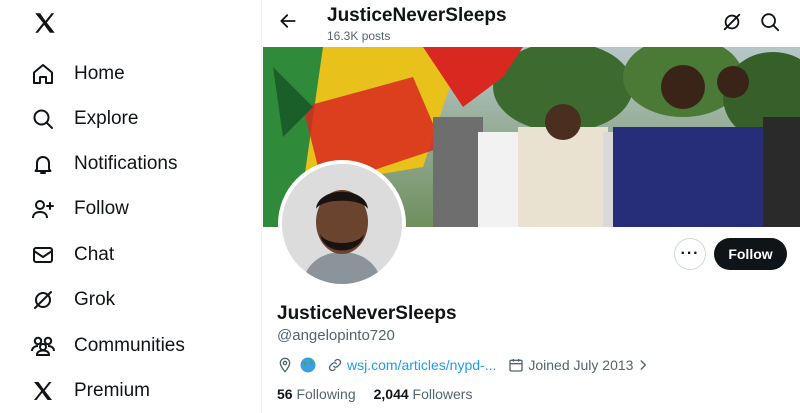 The width and height of the screenshot is (800, 413). What do you see at coordinates (106, 118) in the screenshot?
I see `nav-explore-label: Explore` at bounding box center [106, 118].